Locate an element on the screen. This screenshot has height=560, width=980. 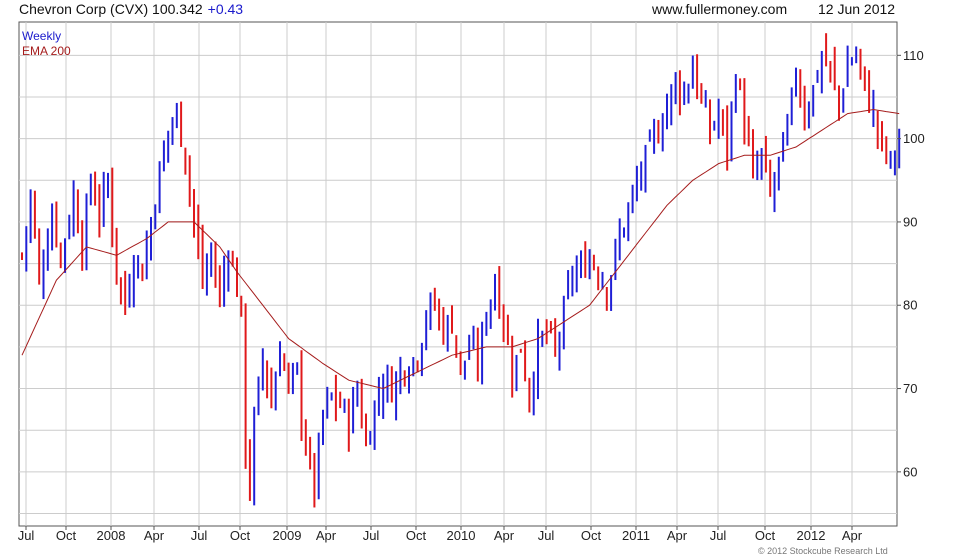
y-tick-label: 80 is located at coordinates (910, 305).